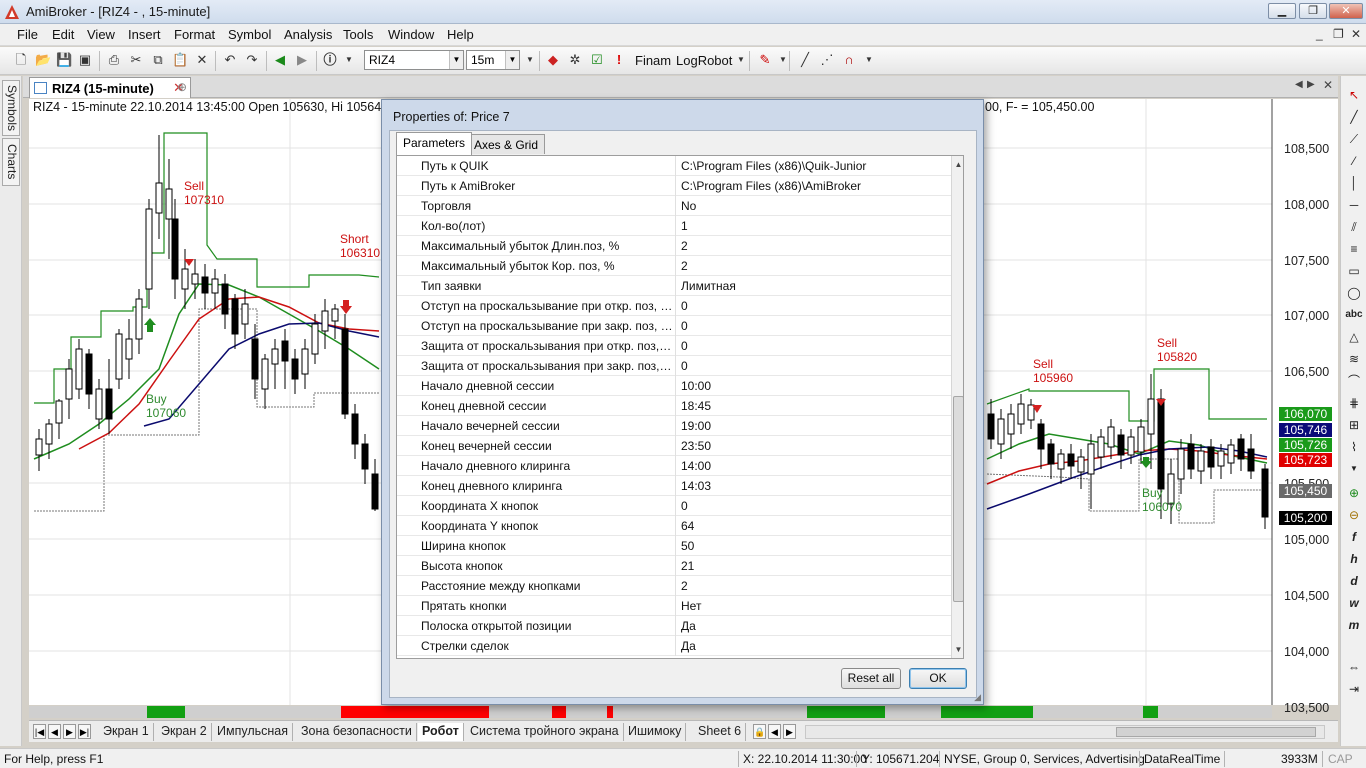  What do you see at coordinates (1354, 293) in the screenshot?
I see `ellipse-icon: ◯` at bounding box center [1354, 293].